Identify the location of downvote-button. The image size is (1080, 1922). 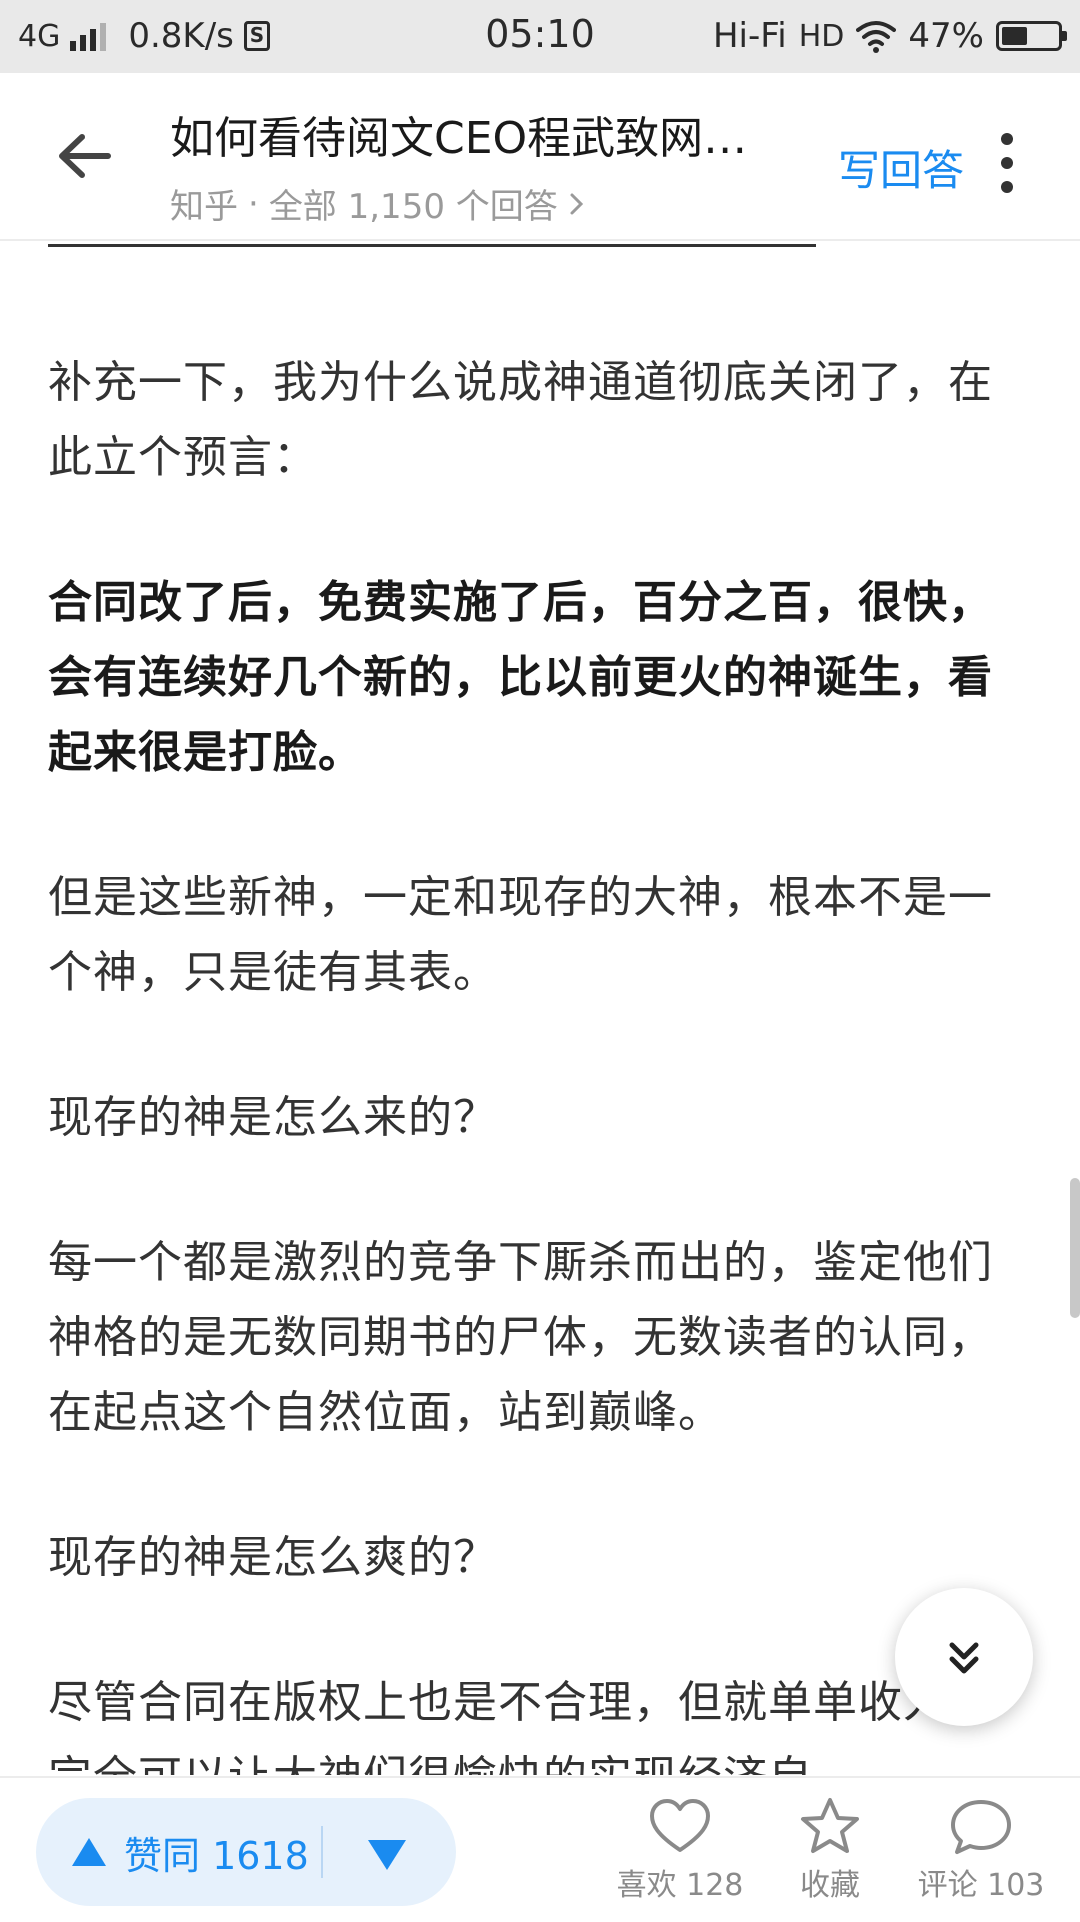
(387, 1852).